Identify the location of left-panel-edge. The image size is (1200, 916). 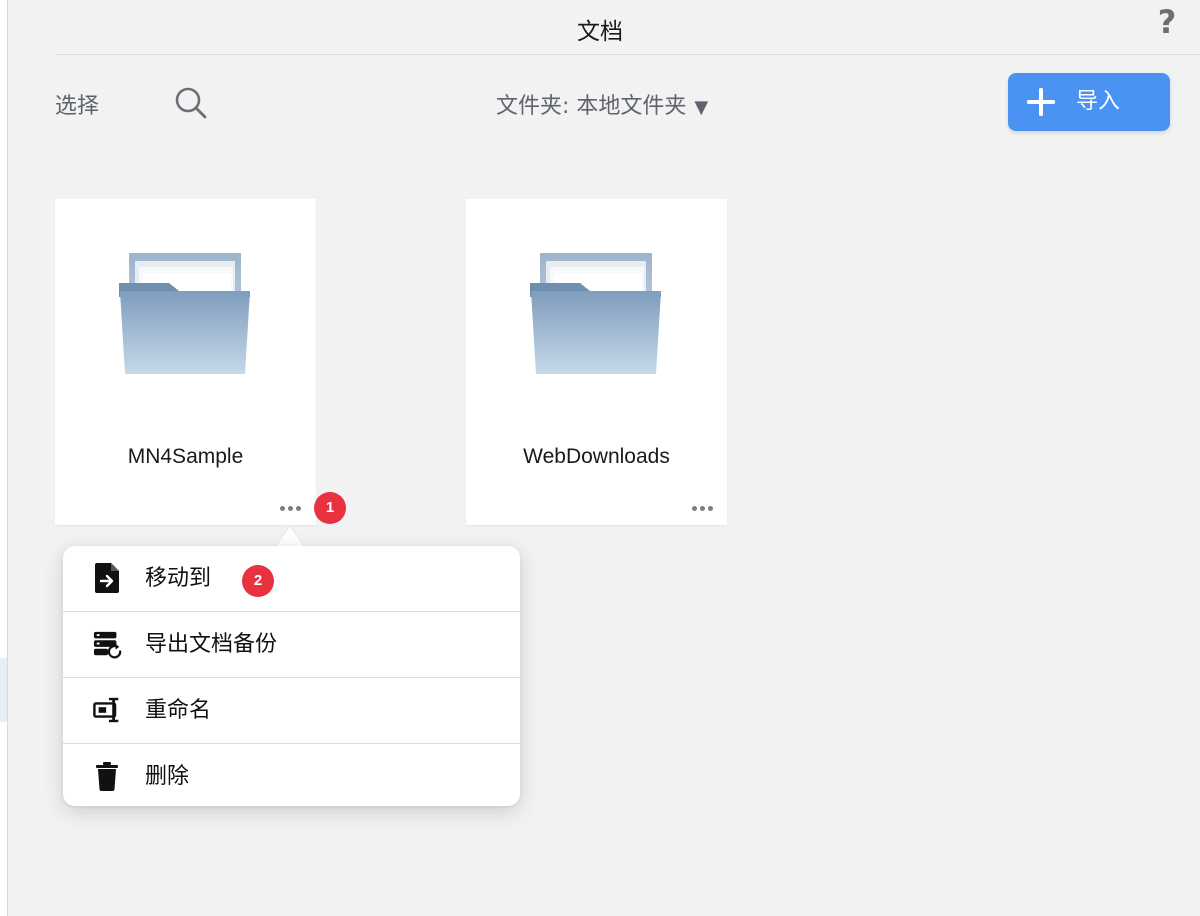
(4, 458).